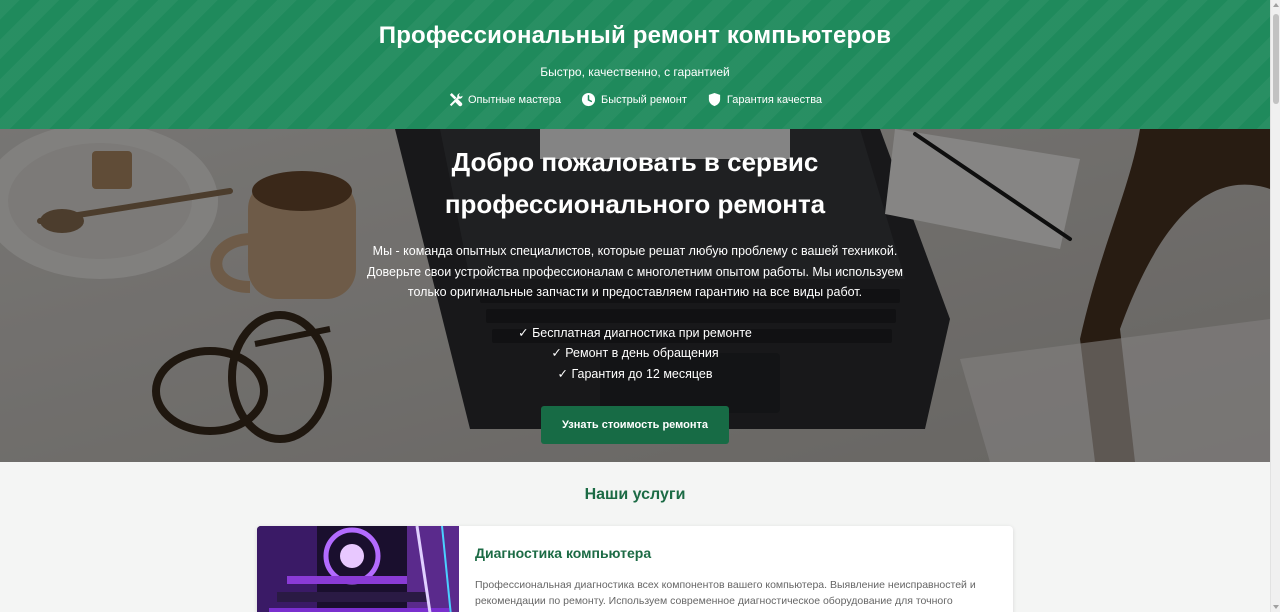 Image resolution: width=1280 pixels, height=612 pixels. Describe the element at coordinates (358, 569) in the screenshot. I see `service-card-image` at that location.